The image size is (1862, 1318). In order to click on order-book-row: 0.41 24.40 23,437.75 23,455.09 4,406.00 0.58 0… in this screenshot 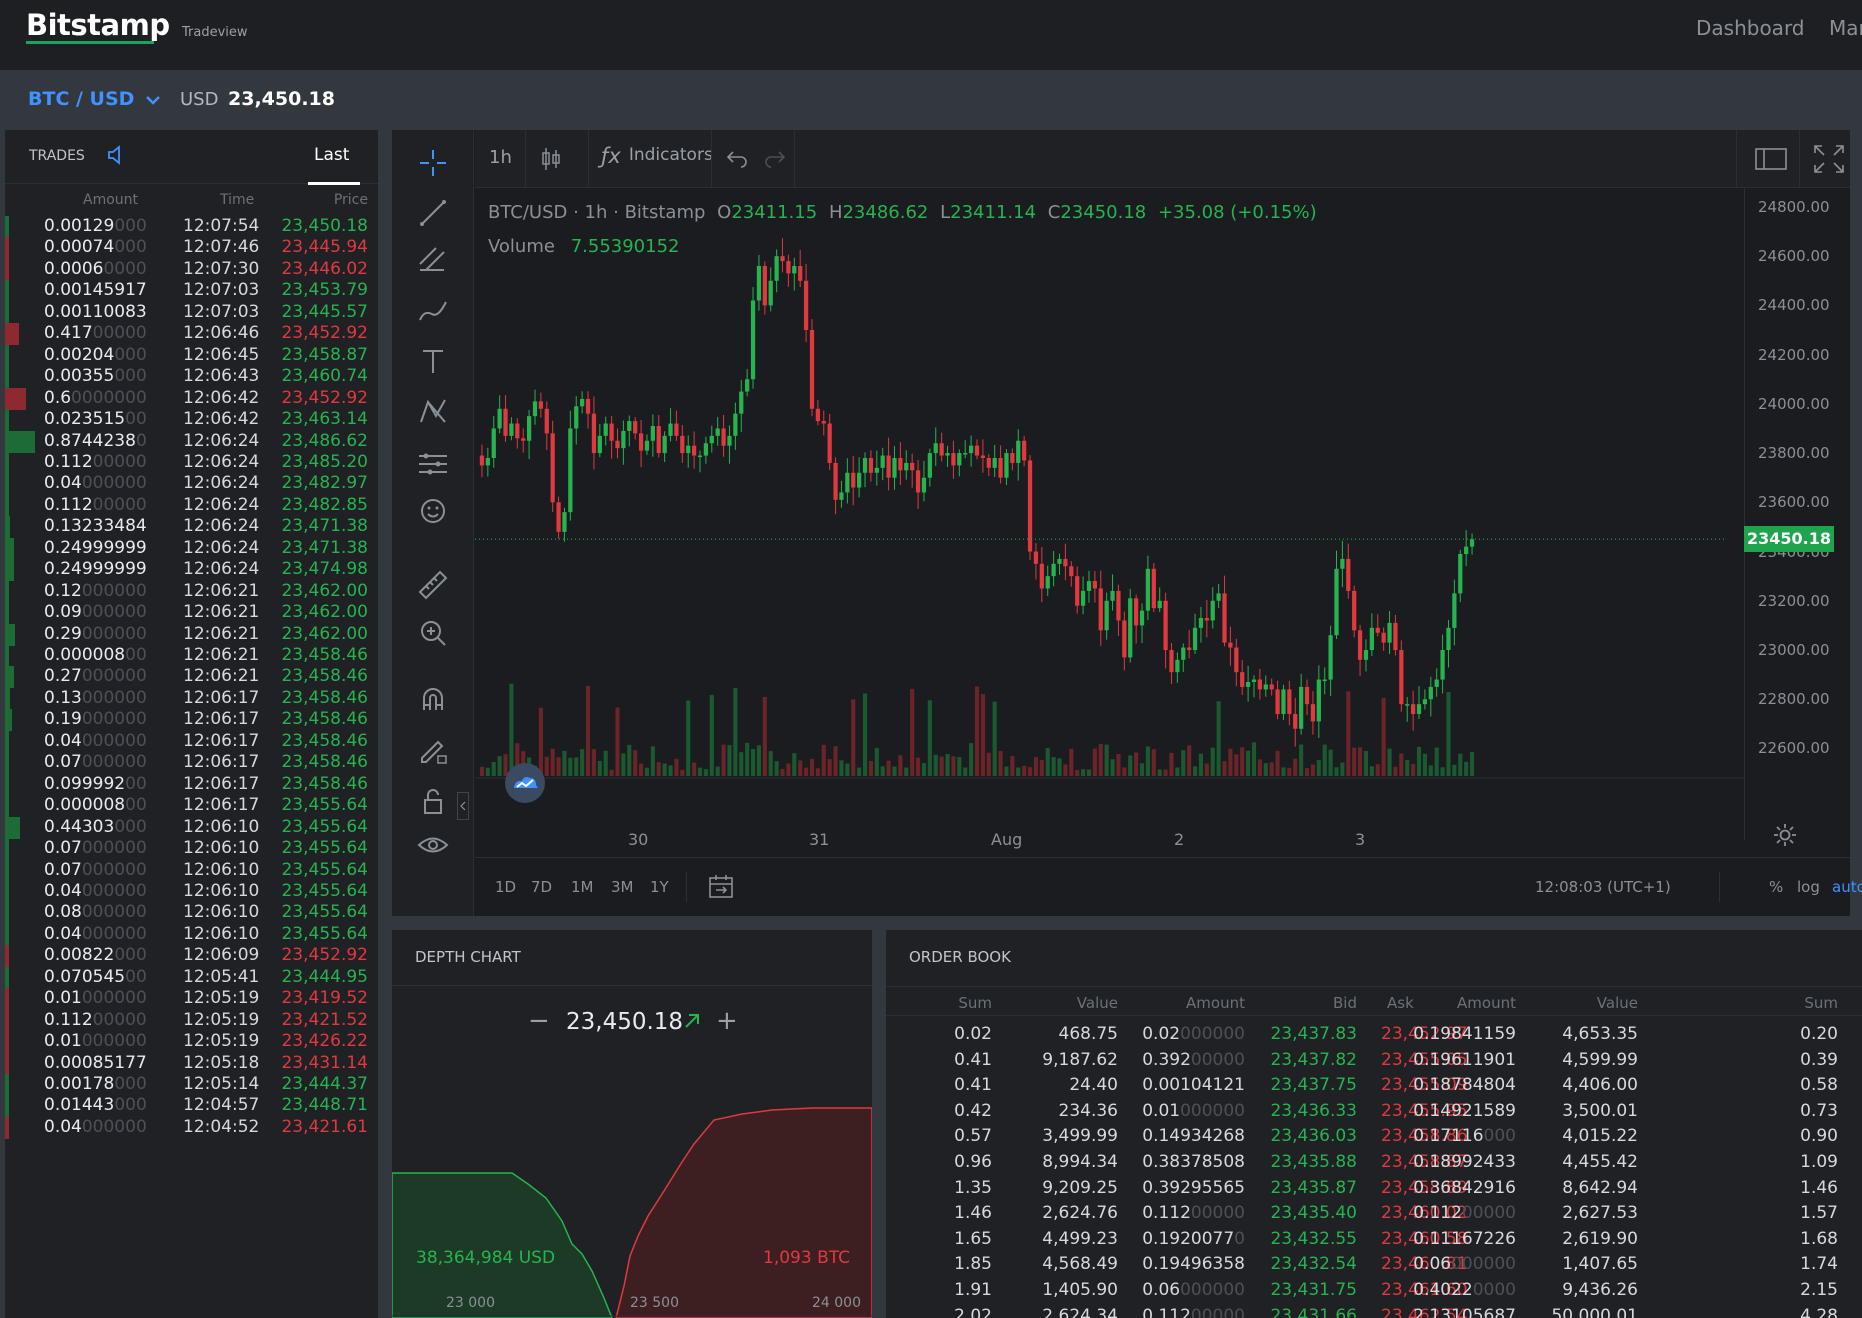, I will do `click(1374, 1086)`.